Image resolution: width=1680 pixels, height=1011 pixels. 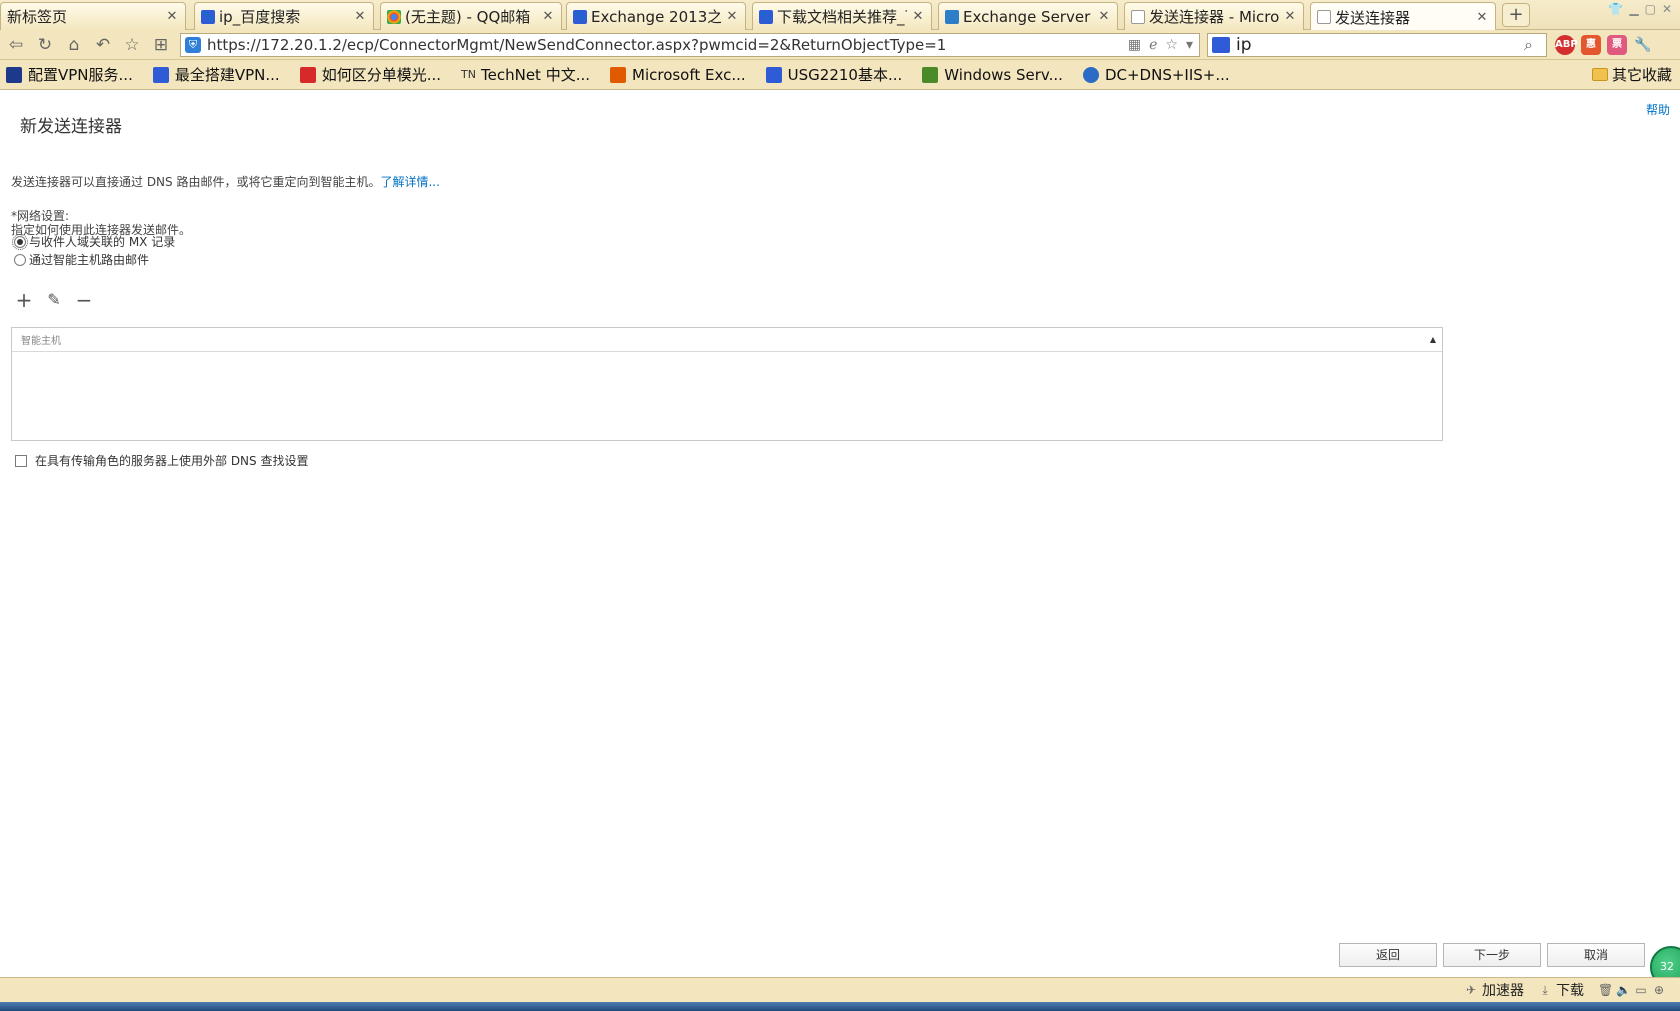 What do you see at coordinates (1516, 15) in the screenshot?
I see `new-tab-button: +` at bounding box center [1516, 15].